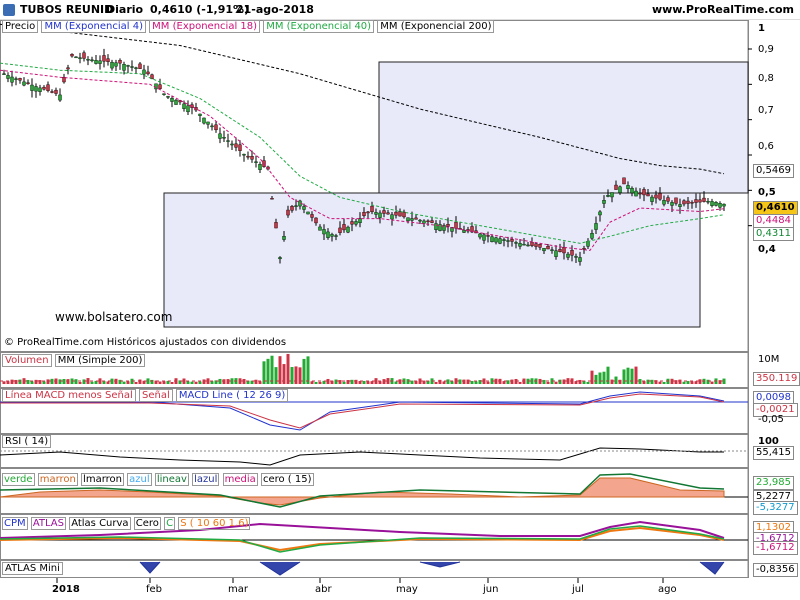  What do you see at coordinates (769, 359) in the screenshot?
I see `volume-axis: 10M` at bounding box center [769, 359].